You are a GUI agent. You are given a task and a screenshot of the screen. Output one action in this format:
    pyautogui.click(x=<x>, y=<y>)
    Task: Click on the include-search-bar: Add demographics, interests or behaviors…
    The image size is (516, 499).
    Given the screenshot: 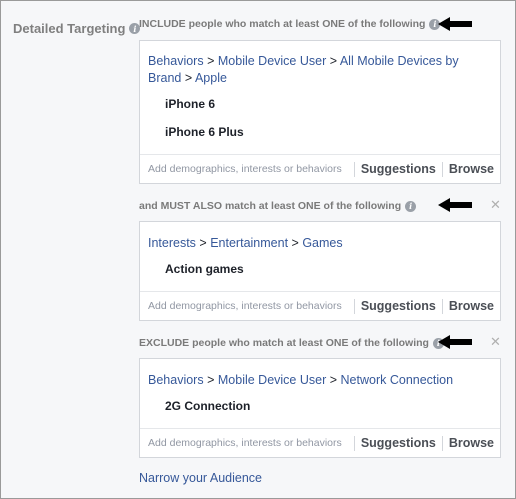 What is the action you would take?
    pyautogui.click(x=320, y=168)
    